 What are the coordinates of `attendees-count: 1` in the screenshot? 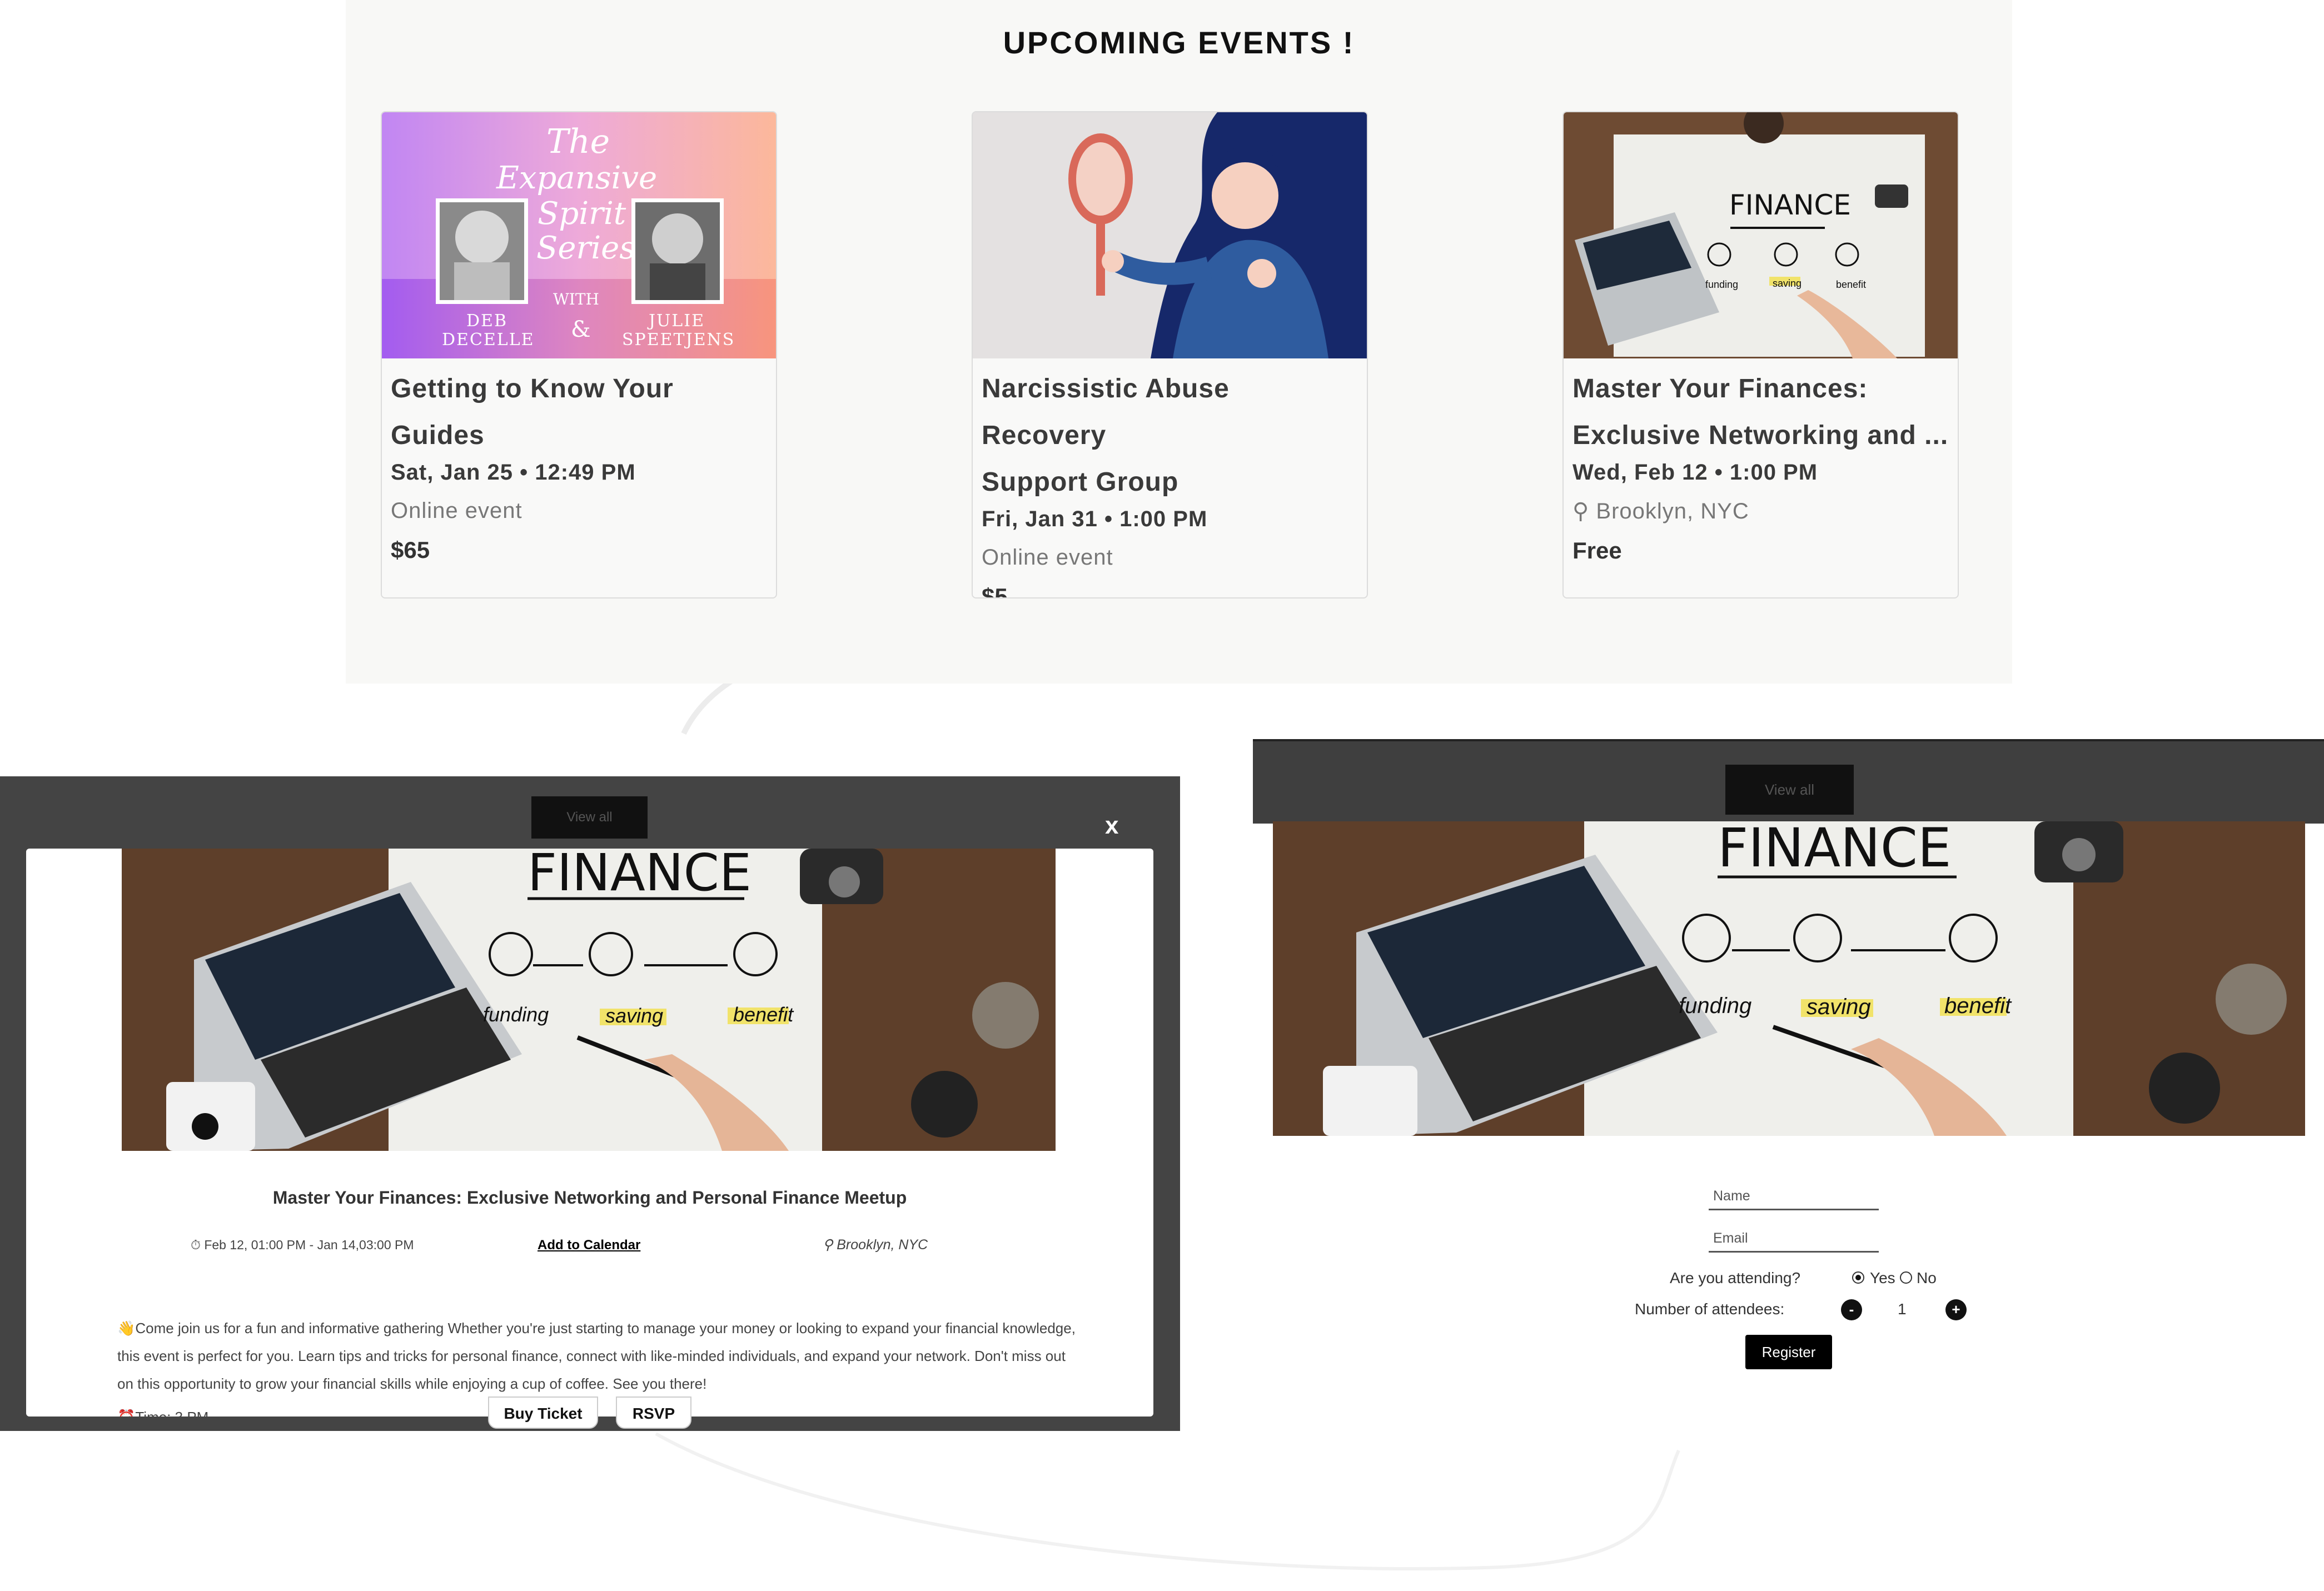 It's located at (1902, 1309).